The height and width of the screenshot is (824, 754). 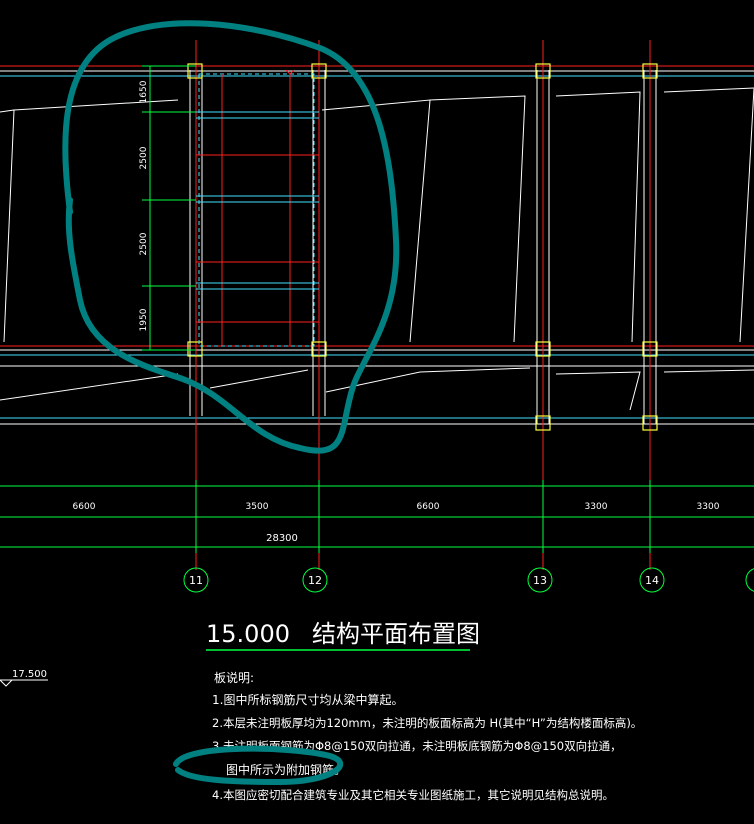 I want to click on axis-bubbles, so click(x=468, y=580).